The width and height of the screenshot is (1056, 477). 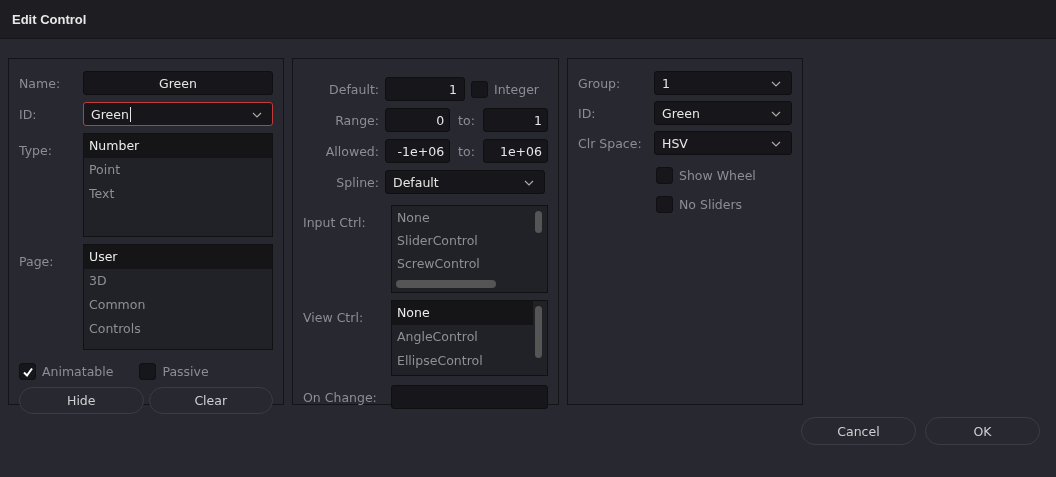 I want to click on list-item: Text, so click(x=178, y=194).